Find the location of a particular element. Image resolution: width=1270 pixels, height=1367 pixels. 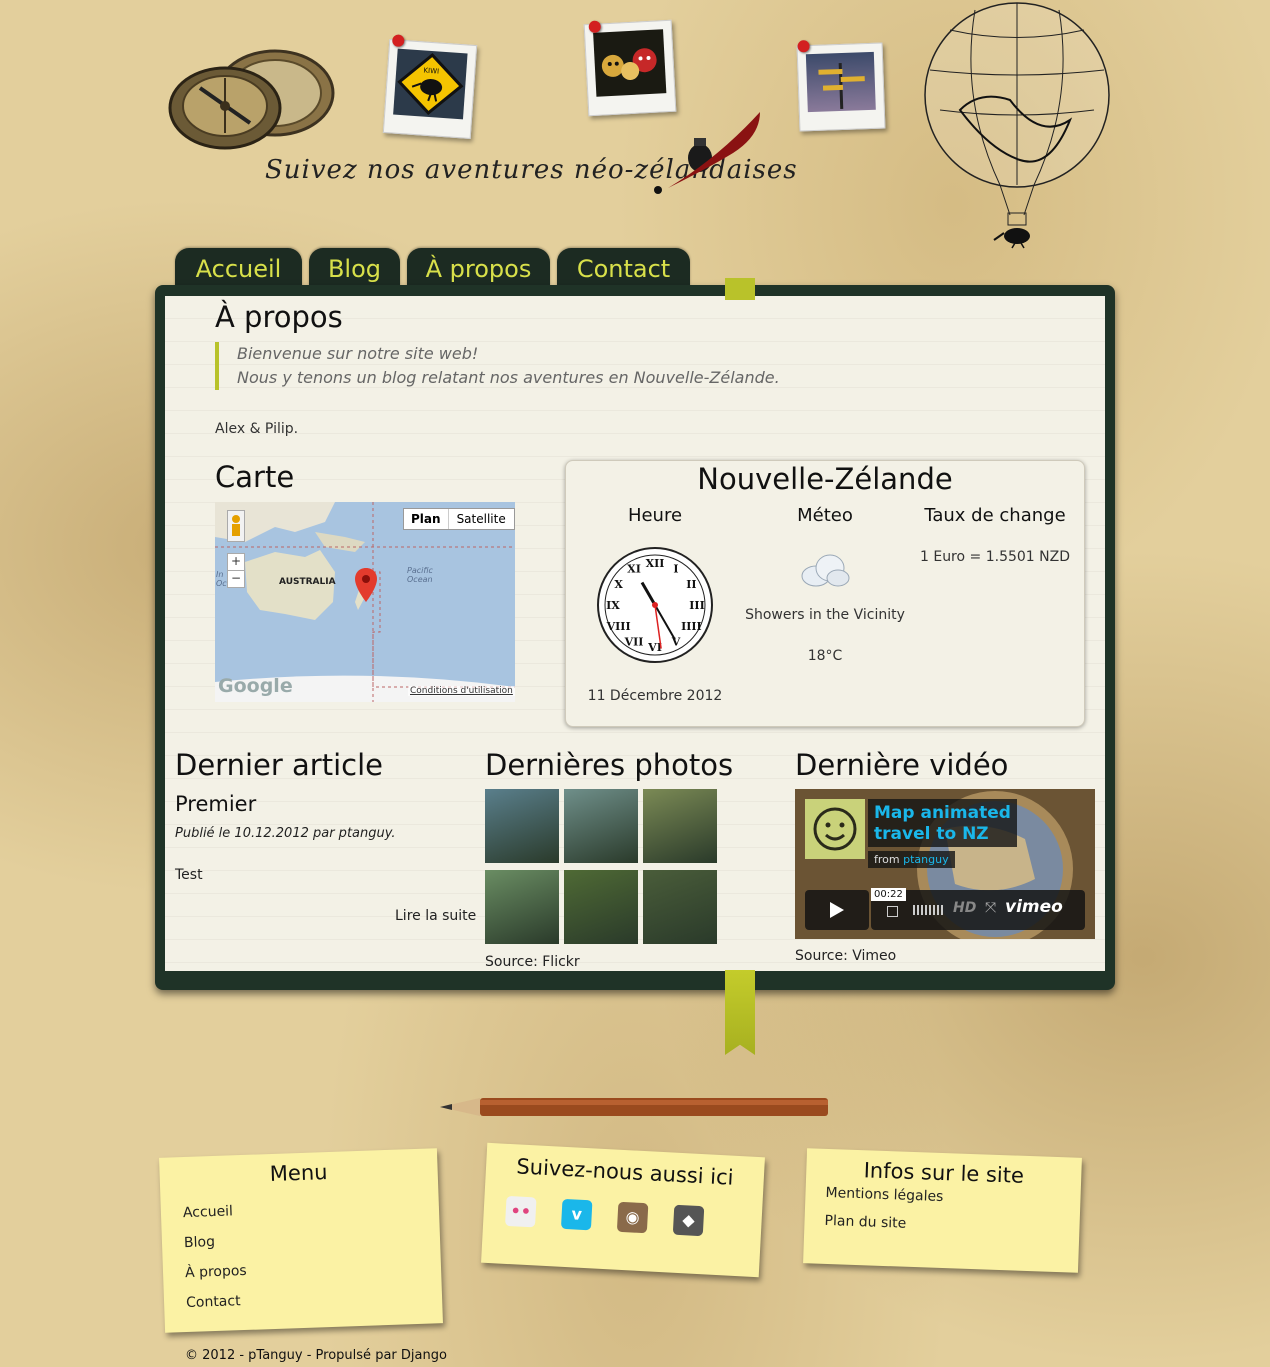

play-icon is located at coordinates (837, 910).